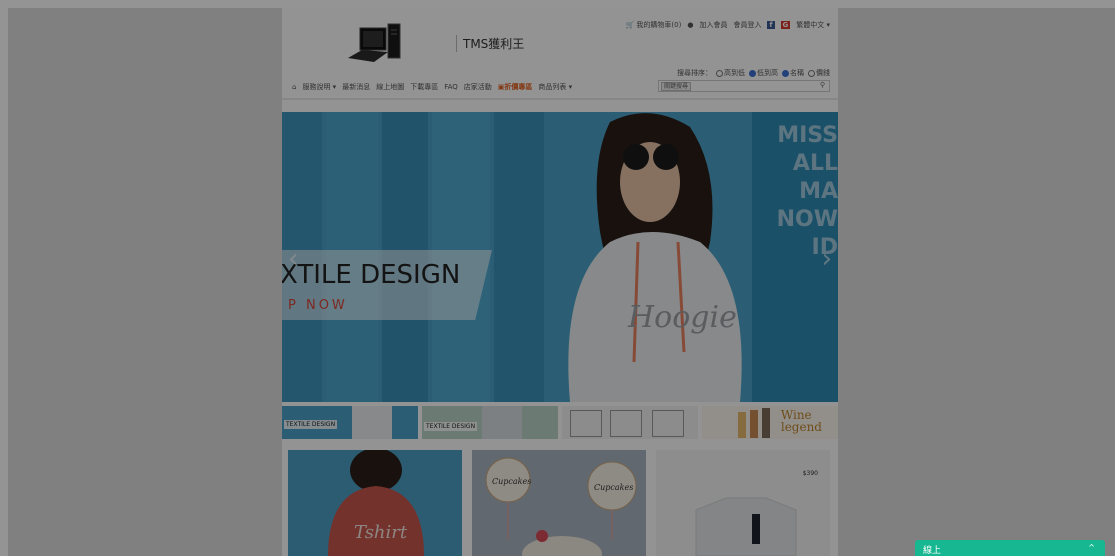  Describe the element at coordinates (1010, 548) in the screenshot. I see `live-chat-widget: 線上 ^` at that location.